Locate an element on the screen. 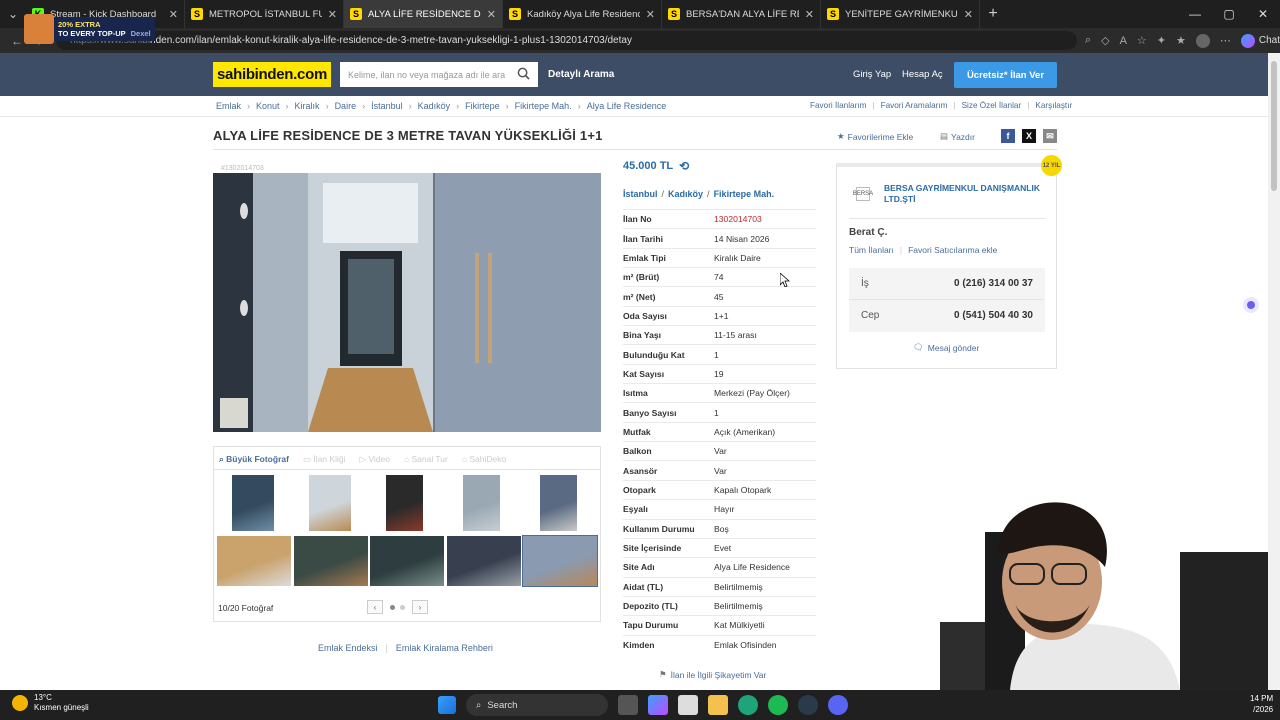 The width and height of the screenshot is (1280, 720). breadcrumb-item: Kiralık is located at coordinates (307, 106).